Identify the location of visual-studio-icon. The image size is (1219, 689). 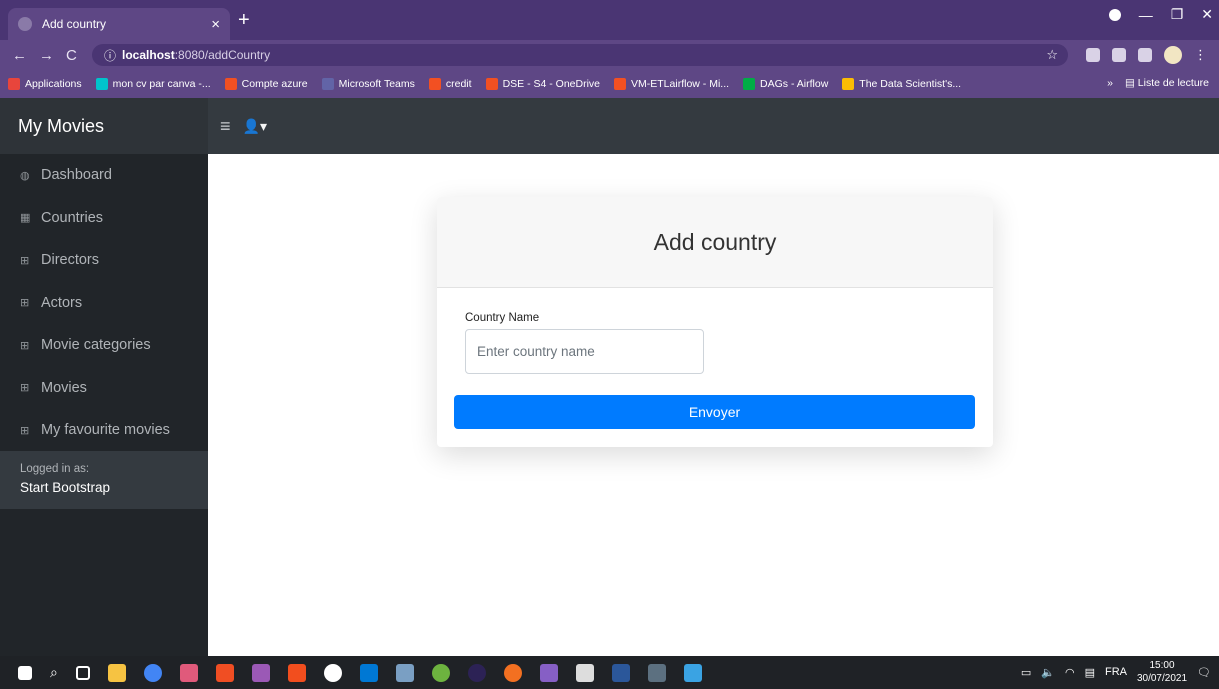
(548, 672).